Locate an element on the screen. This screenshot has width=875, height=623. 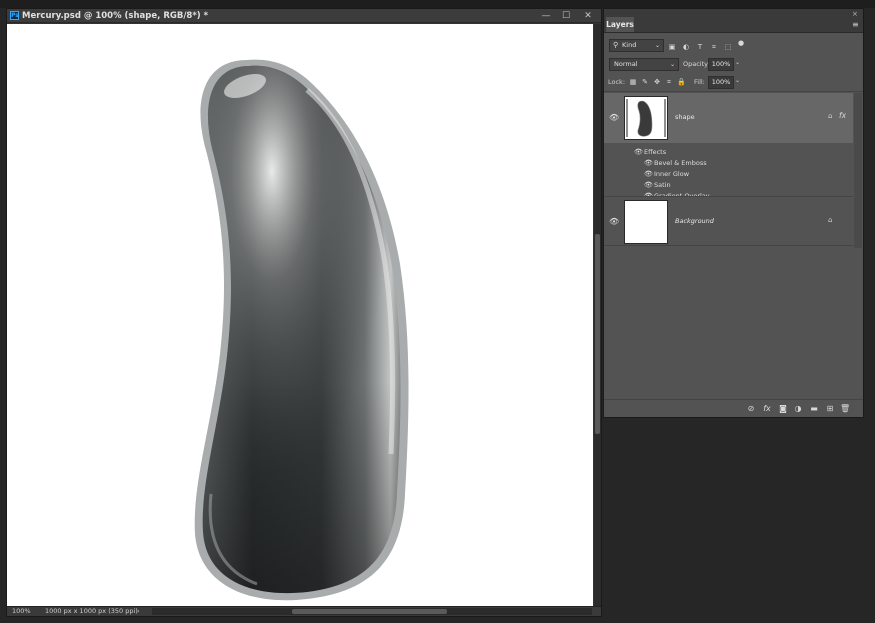
panel-footer: ⊘ fx ◙ ◑ ▬ ⊞ 🗑 is located at coordinates (733, 408).